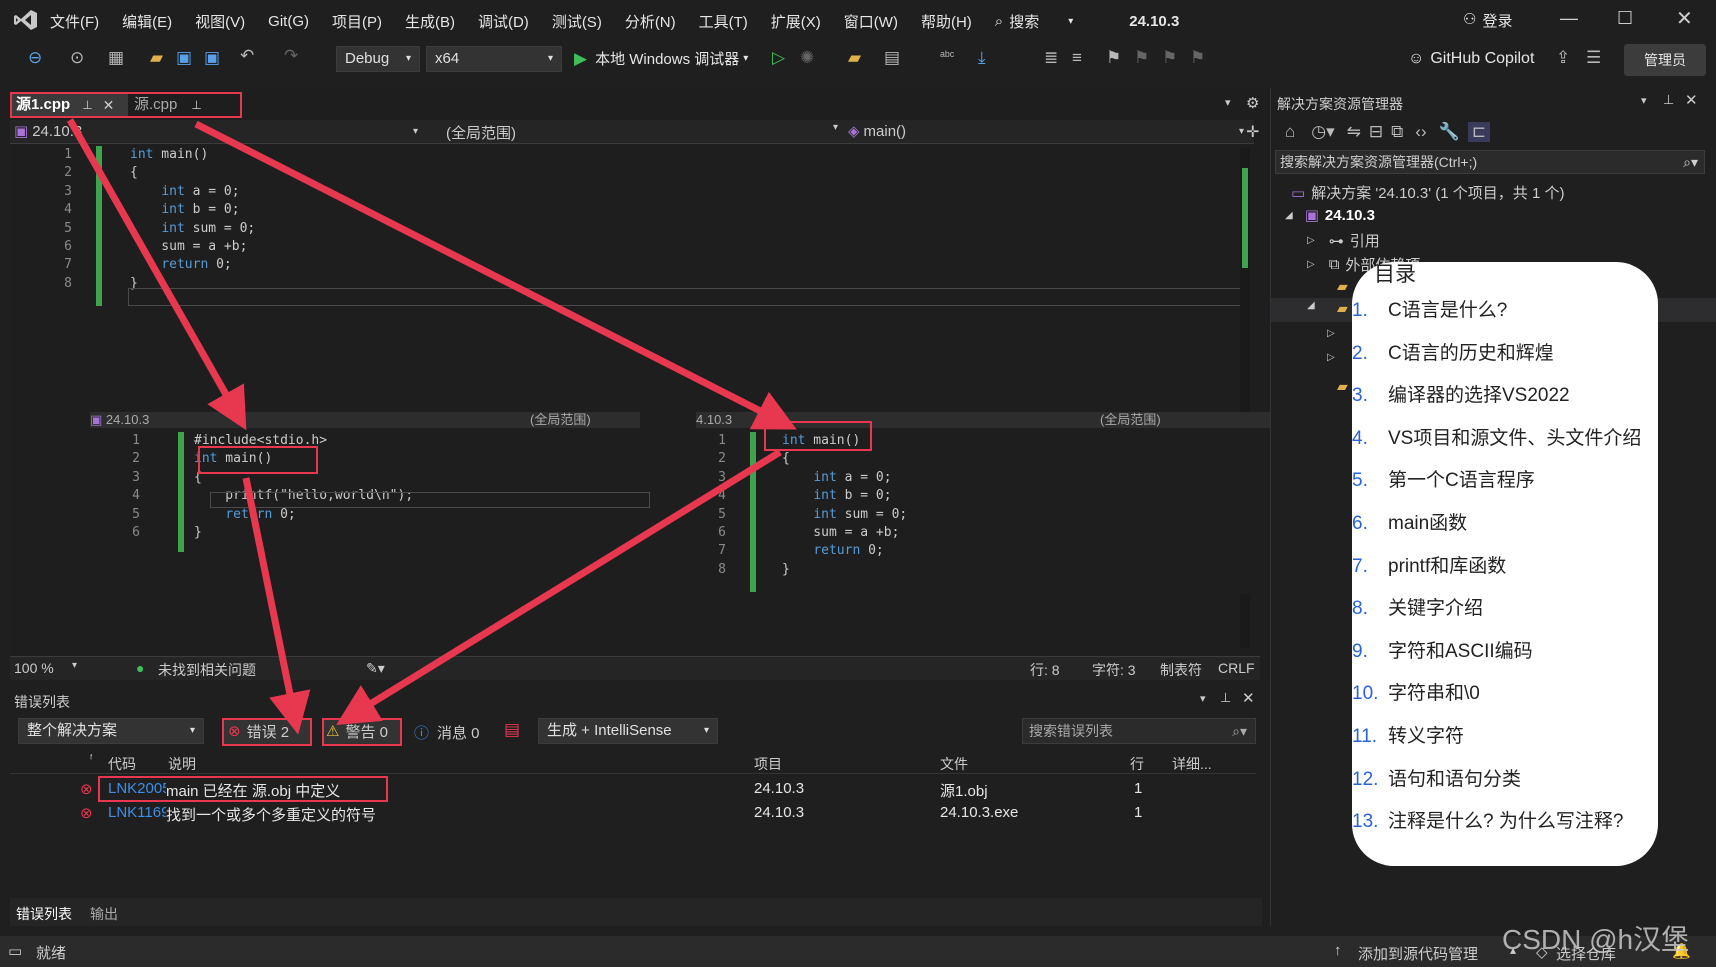 The height and width of the screenshot is (967, 1716). I want to click on menu-window: 窗口(W), so click(871, 21).